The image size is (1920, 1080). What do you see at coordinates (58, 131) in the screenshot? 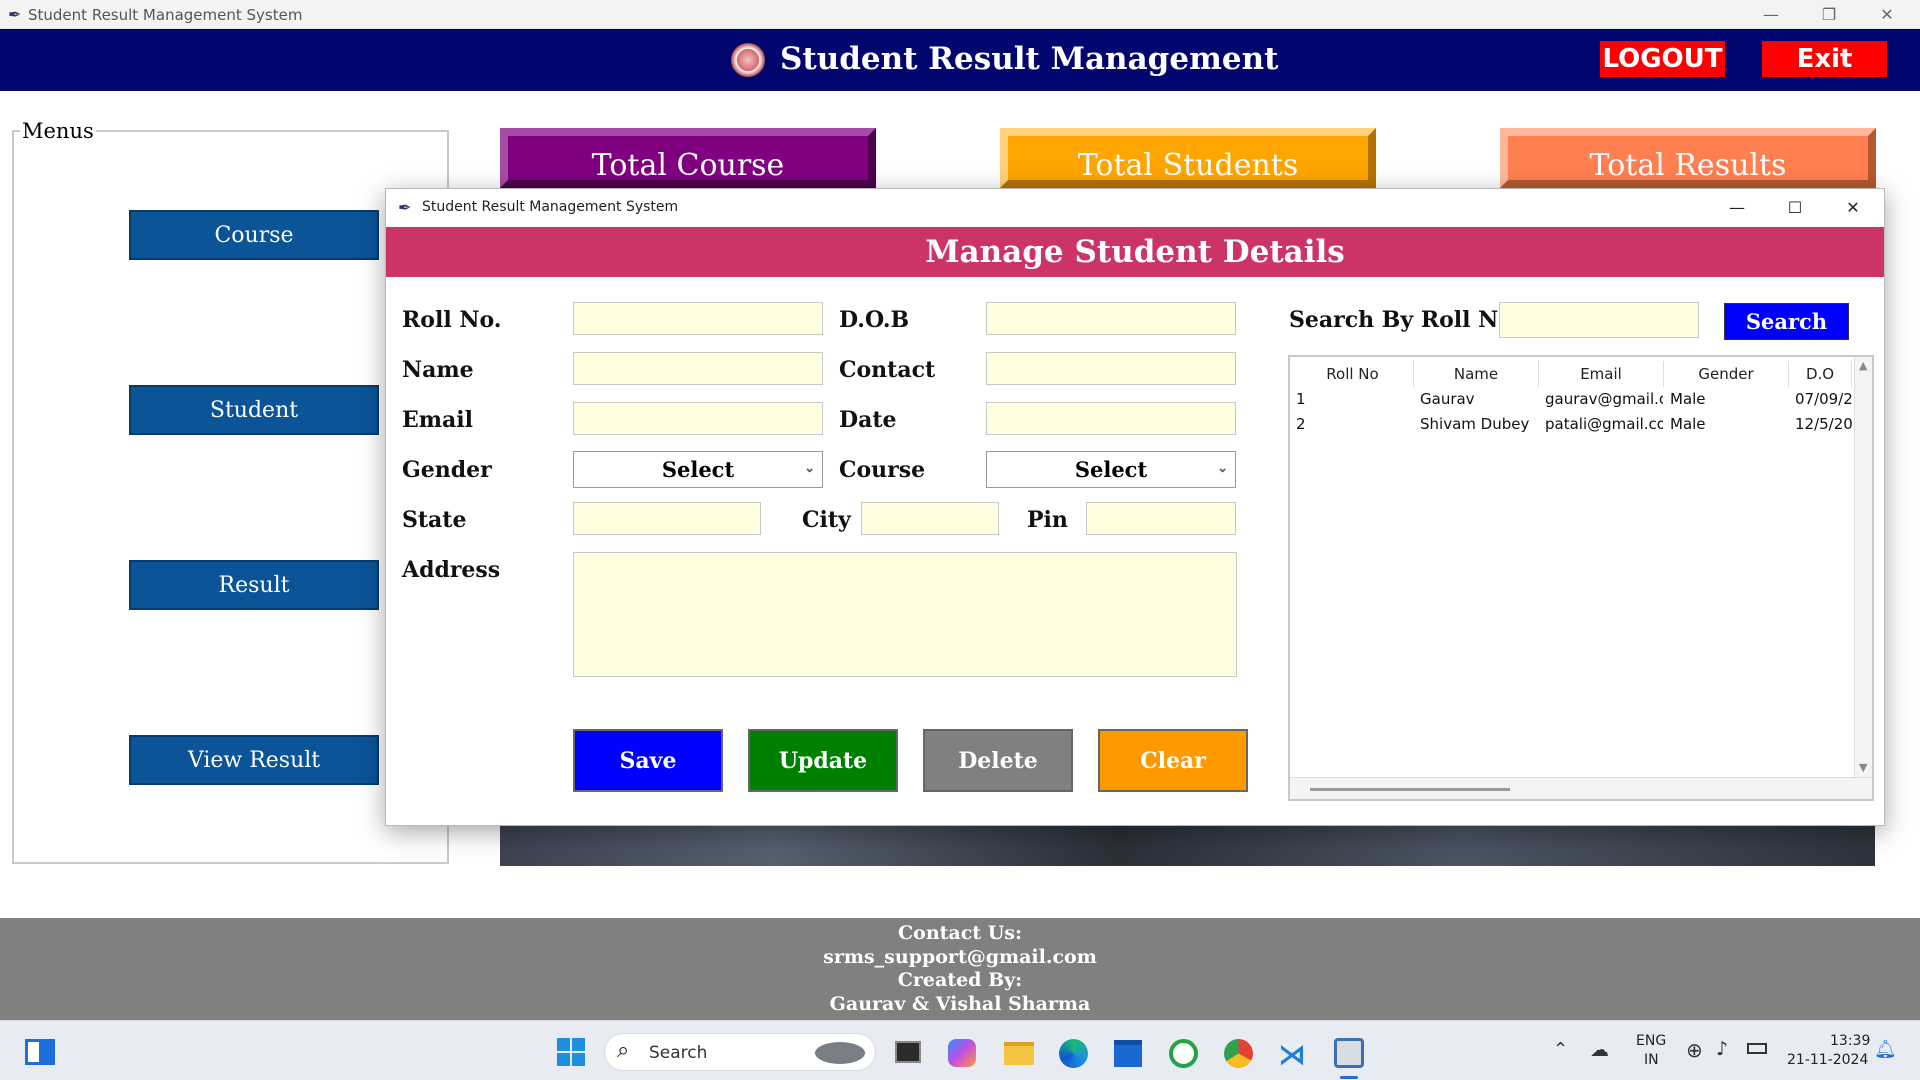
I see `menus-legend: Menus` at bounding box center [58, 131].